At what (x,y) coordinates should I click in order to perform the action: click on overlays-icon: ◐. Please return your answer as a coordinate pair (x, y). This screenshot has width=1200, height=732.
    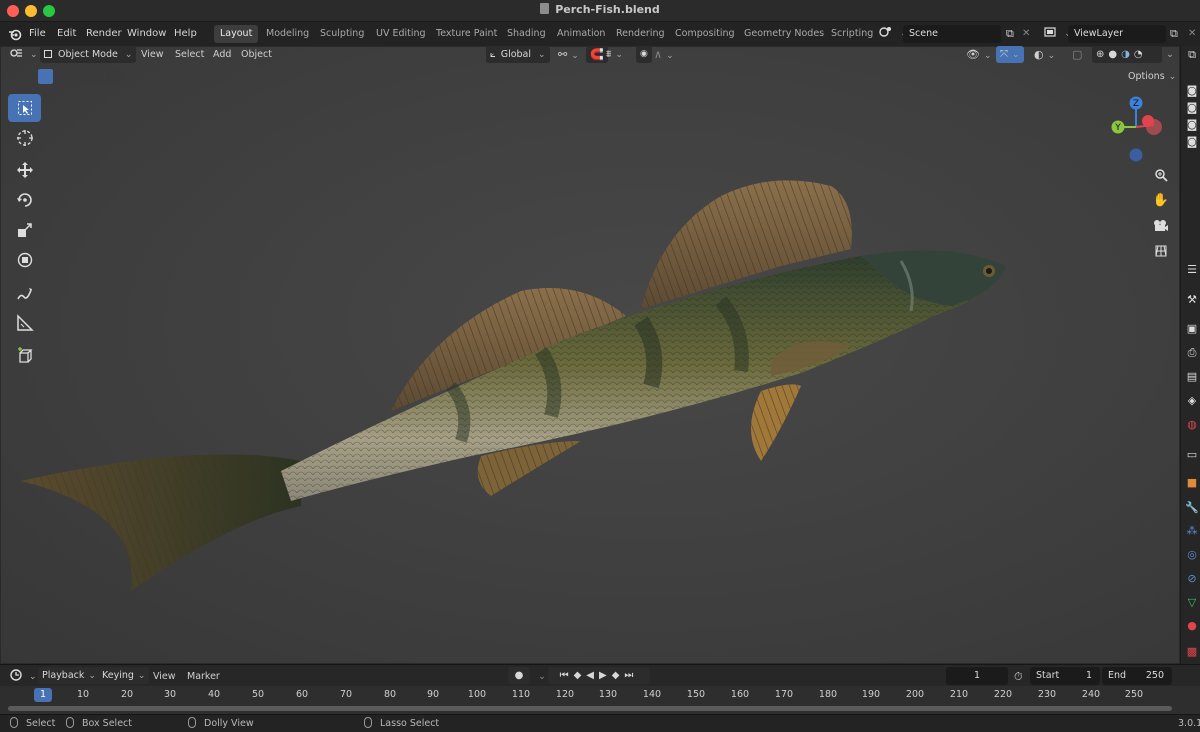
    Looking at the image, I should click on (1044, 54).